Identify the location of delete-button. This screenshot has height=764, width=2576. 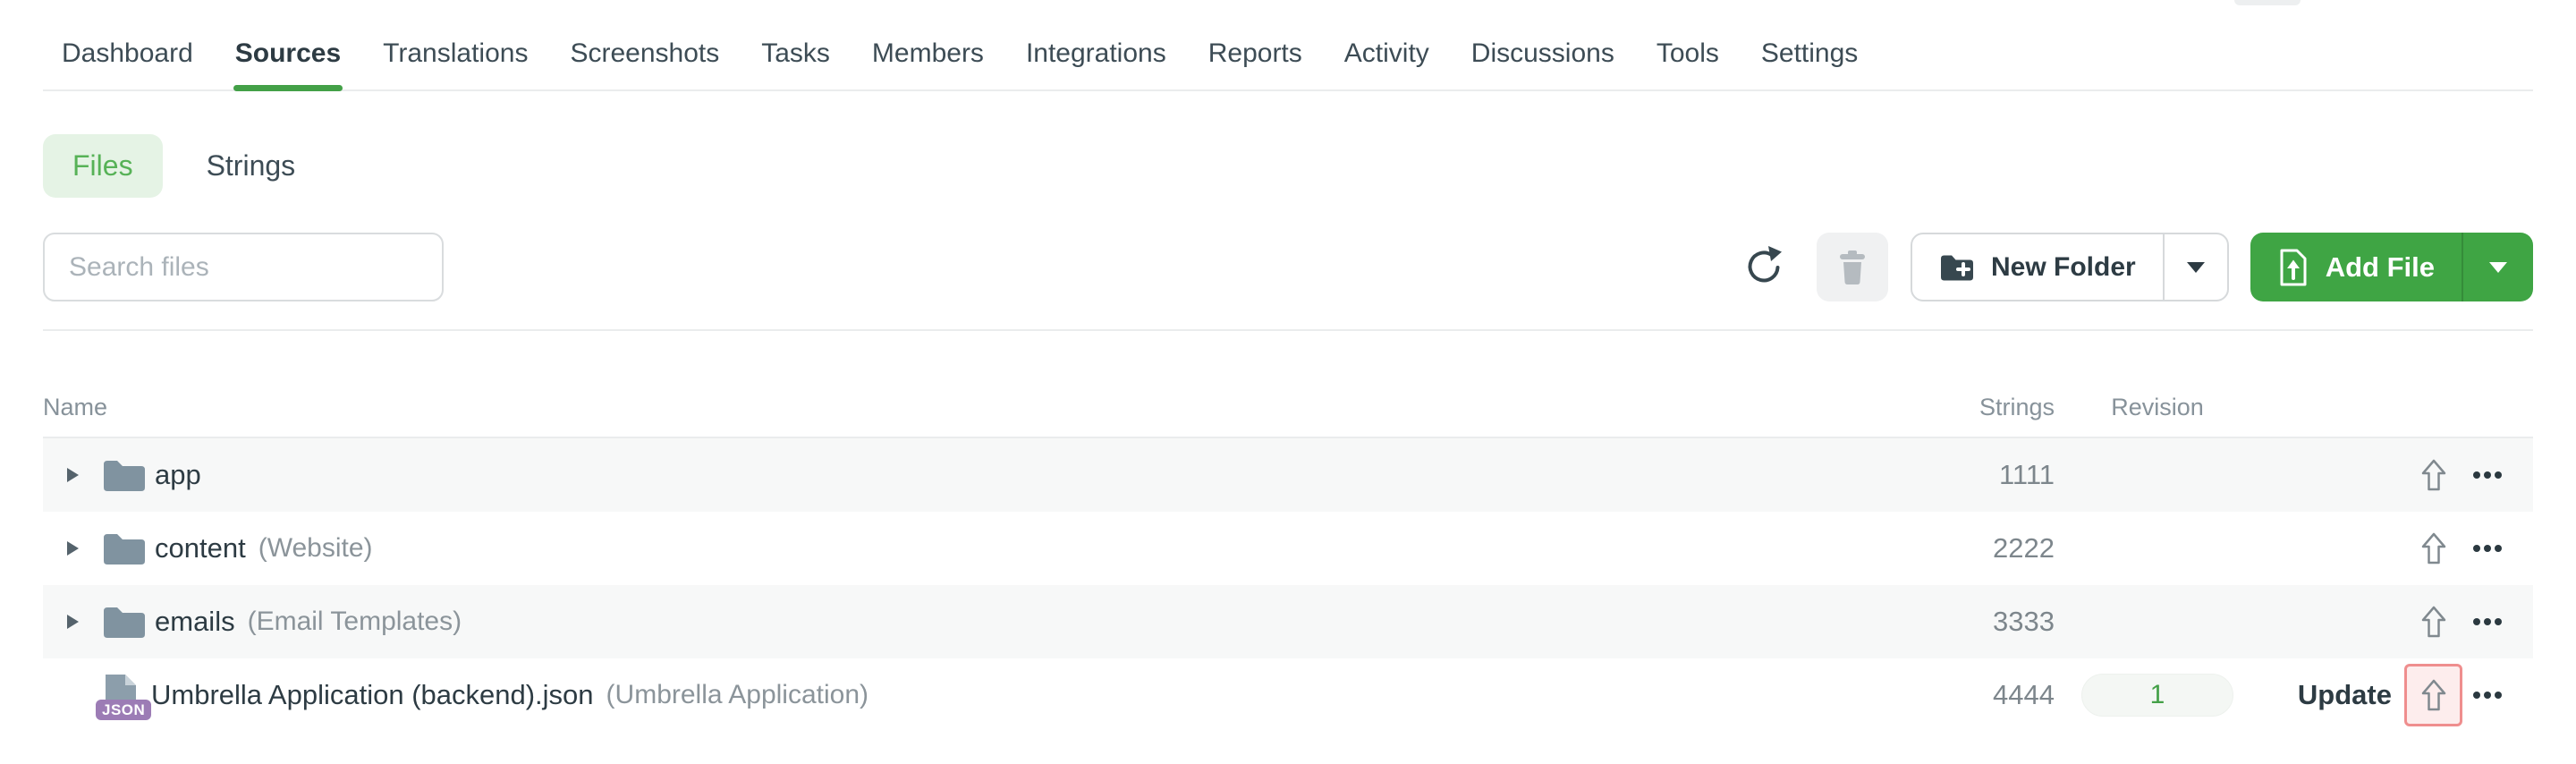
(1853, 267).